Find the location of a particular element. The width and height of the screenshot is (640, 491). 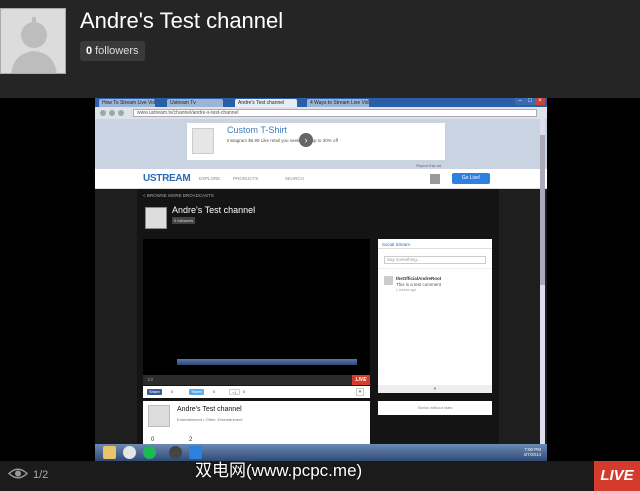

social-stream-tab: Social Stream is located at coordinates (396, 244).